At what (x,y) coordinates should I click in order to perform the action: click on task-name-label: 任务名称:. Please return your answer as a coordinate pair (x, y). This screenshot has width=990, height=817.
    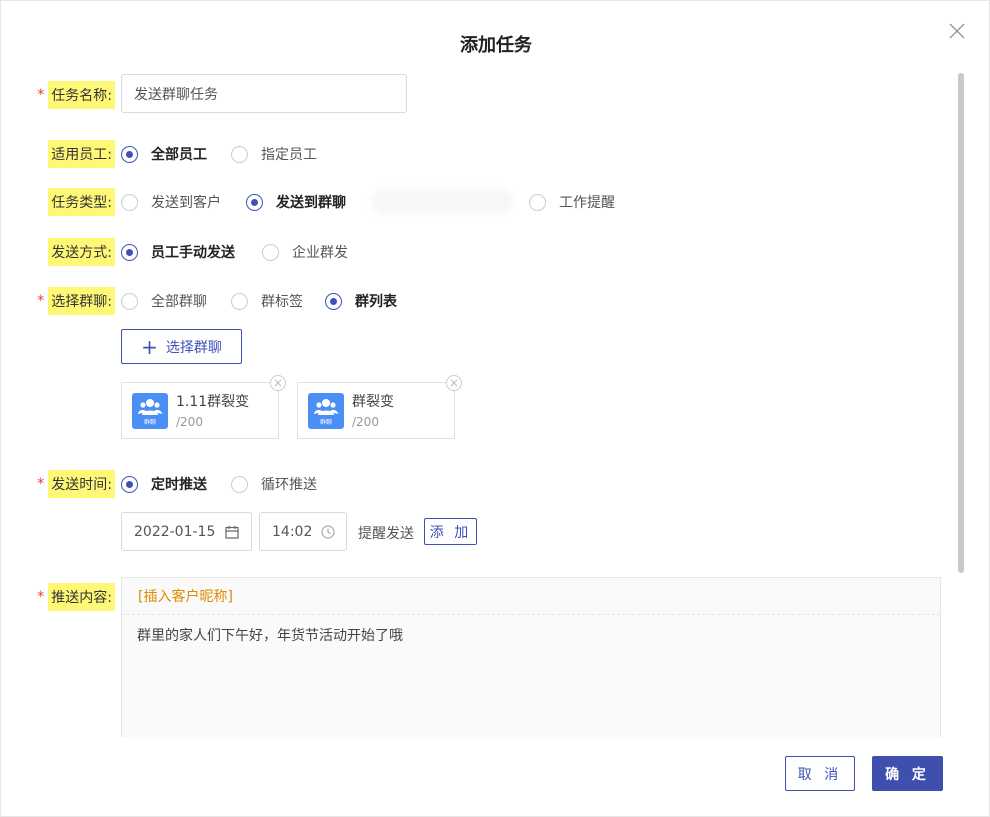
    Looking at the image, I should click on (81, 95).